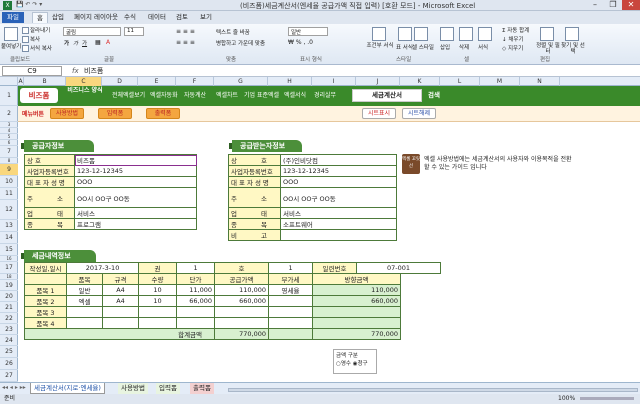 The image size is (640, 404). What do you see at coordinates (9, 364) in the screenshot?
I see `row-header: 26` at bounding box center [9, 364].